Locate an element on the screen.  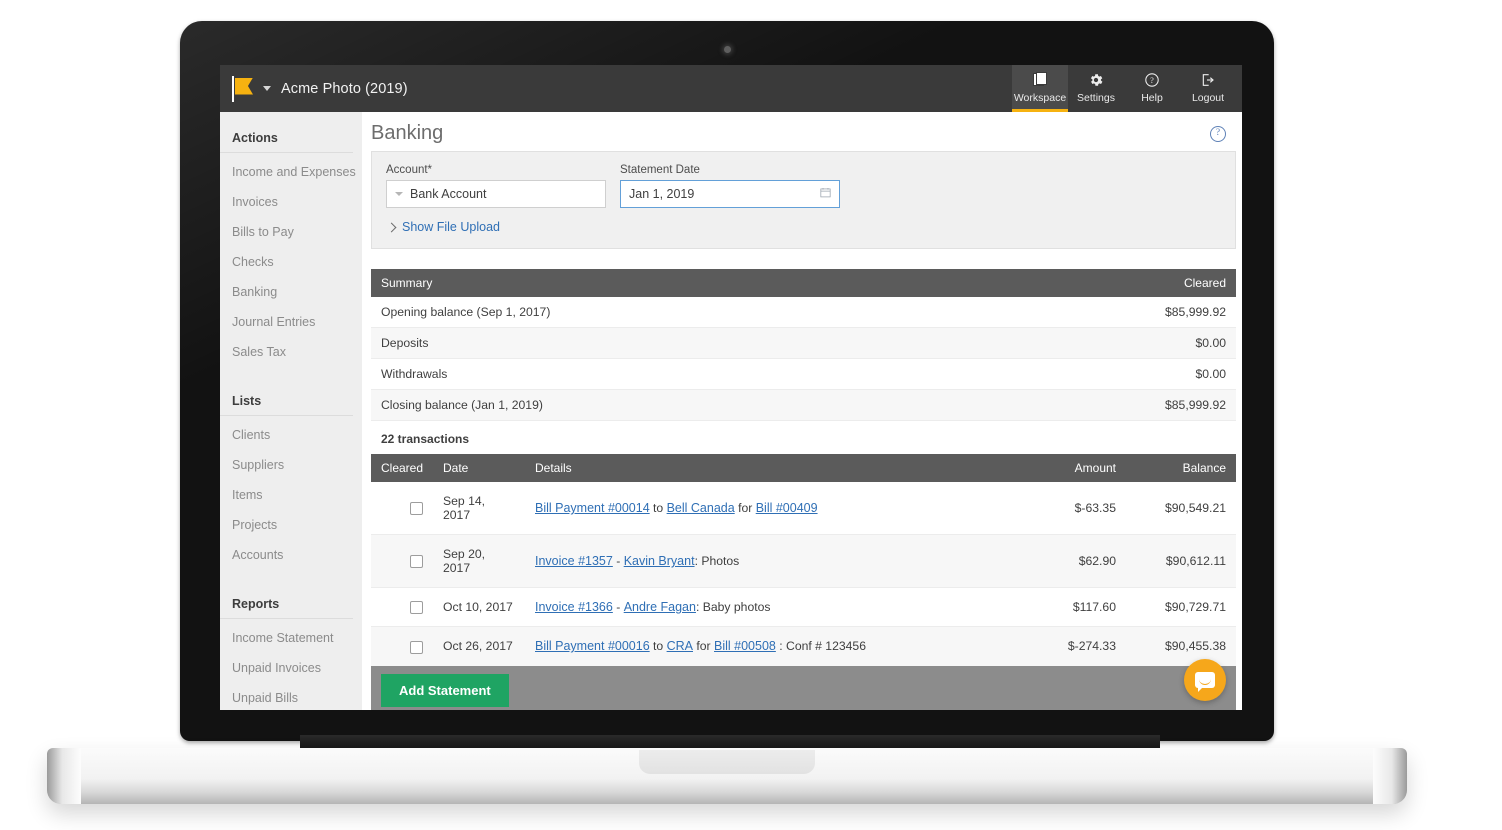
sidebar-item-banking: Banking is located at coordinates (291, 292).